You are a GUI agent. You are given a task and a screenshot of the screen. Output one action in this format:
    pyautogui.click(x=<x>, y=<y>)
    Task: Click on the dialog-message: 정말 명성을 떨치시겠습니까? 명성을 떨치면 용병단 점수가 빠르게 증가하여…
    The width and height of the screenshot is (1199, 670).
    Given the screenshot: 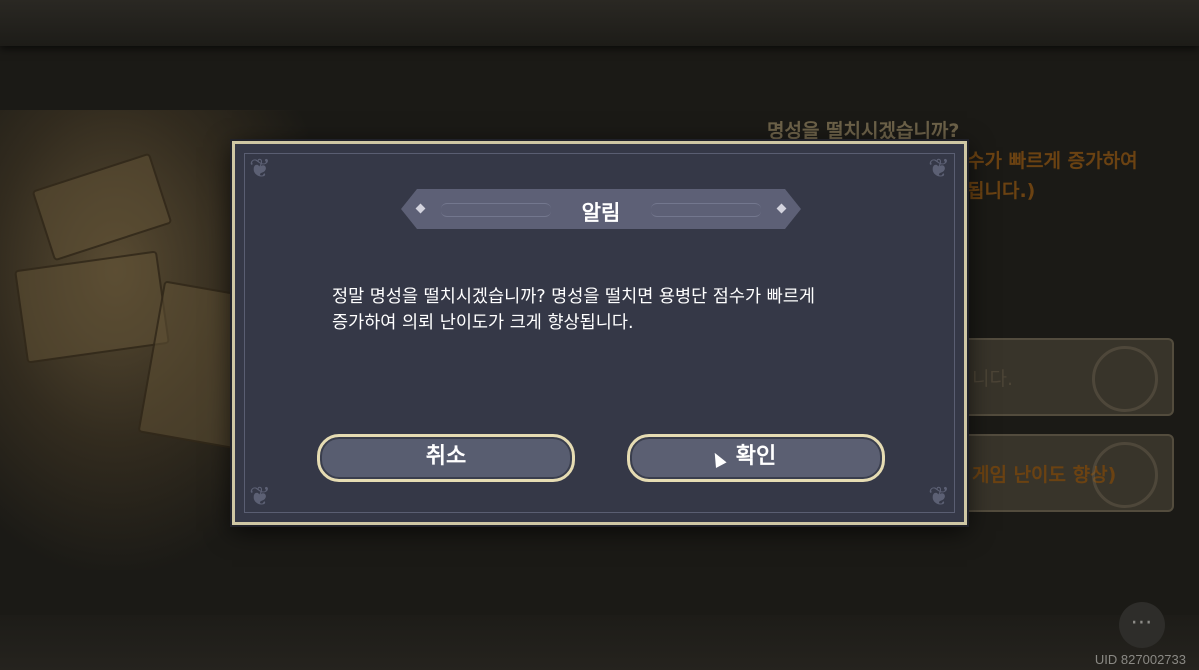 What is the action you would take?
    pyautogui.click(x=602, y=310)
    